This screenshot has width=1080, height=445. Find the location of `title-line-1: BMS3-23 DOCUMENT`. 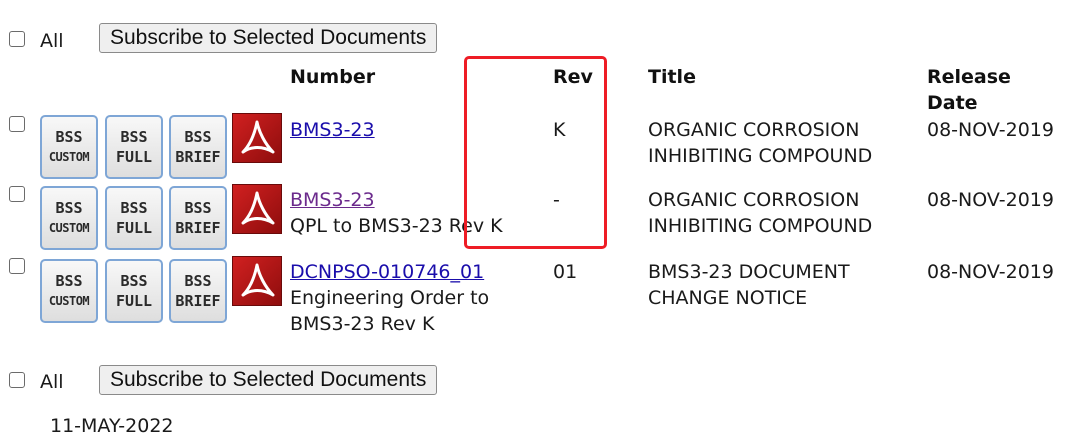

title-line-1: BMS3-23 DOCUMENT is located at coordinates (749, 272).